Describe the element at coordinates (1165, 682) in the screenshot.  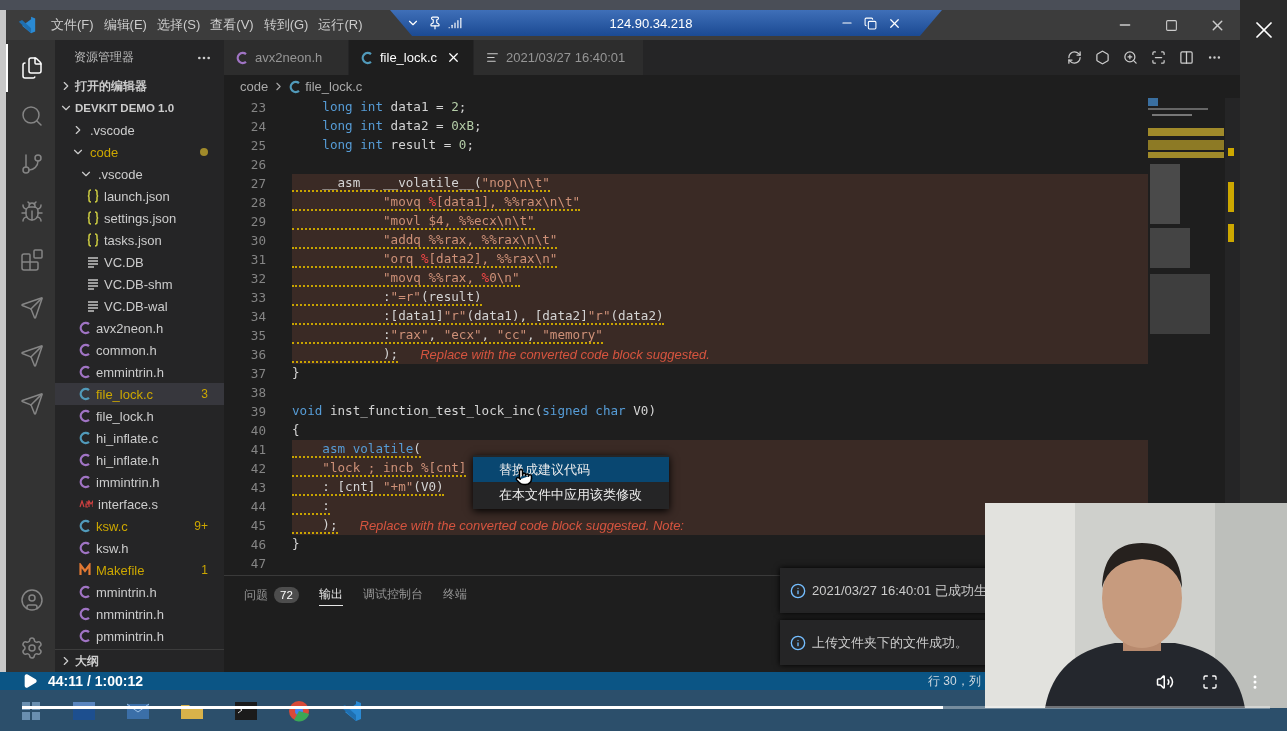
I see `volume-icon` at that location.